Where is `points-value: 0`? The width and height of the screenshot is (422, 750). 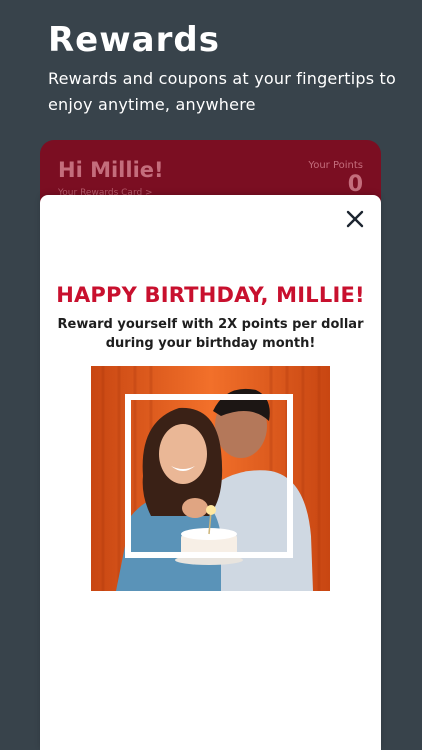 points-value: 0 is located at coordinates (355, 184).